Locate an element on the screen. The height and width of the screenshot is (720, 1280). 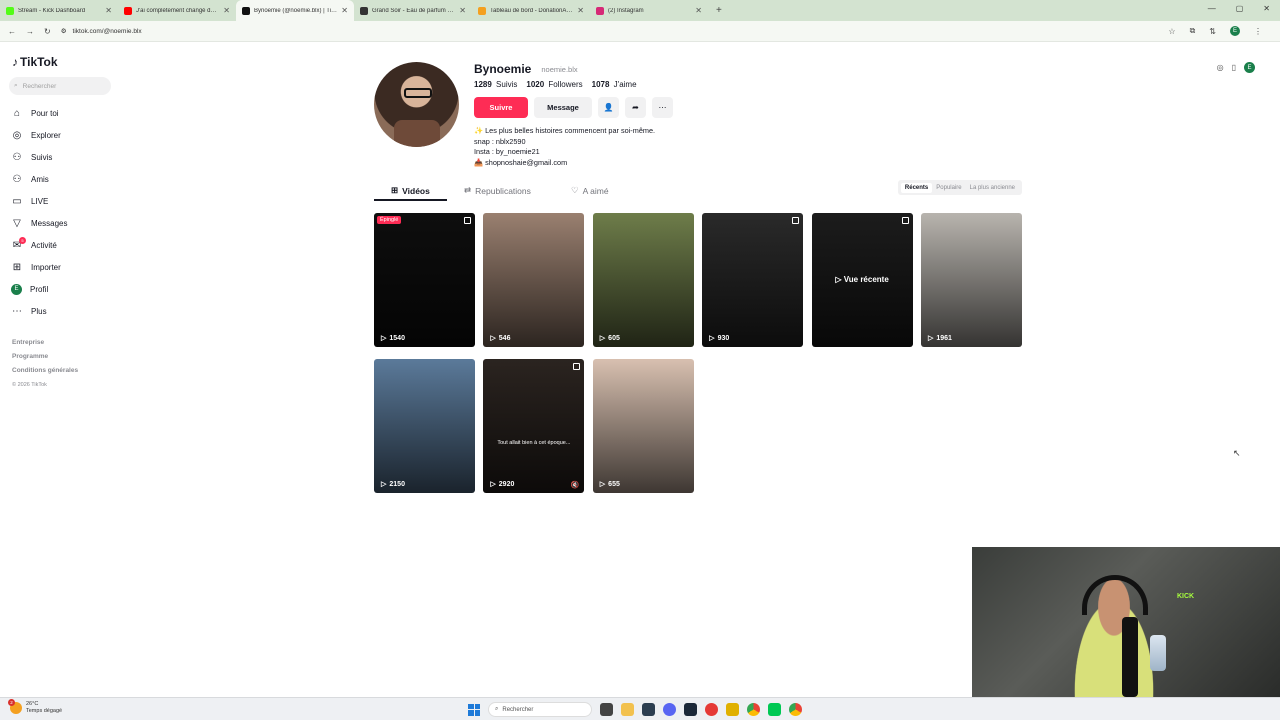
search-input: ⌕ Rechercher is located at coordinates (60, 86).